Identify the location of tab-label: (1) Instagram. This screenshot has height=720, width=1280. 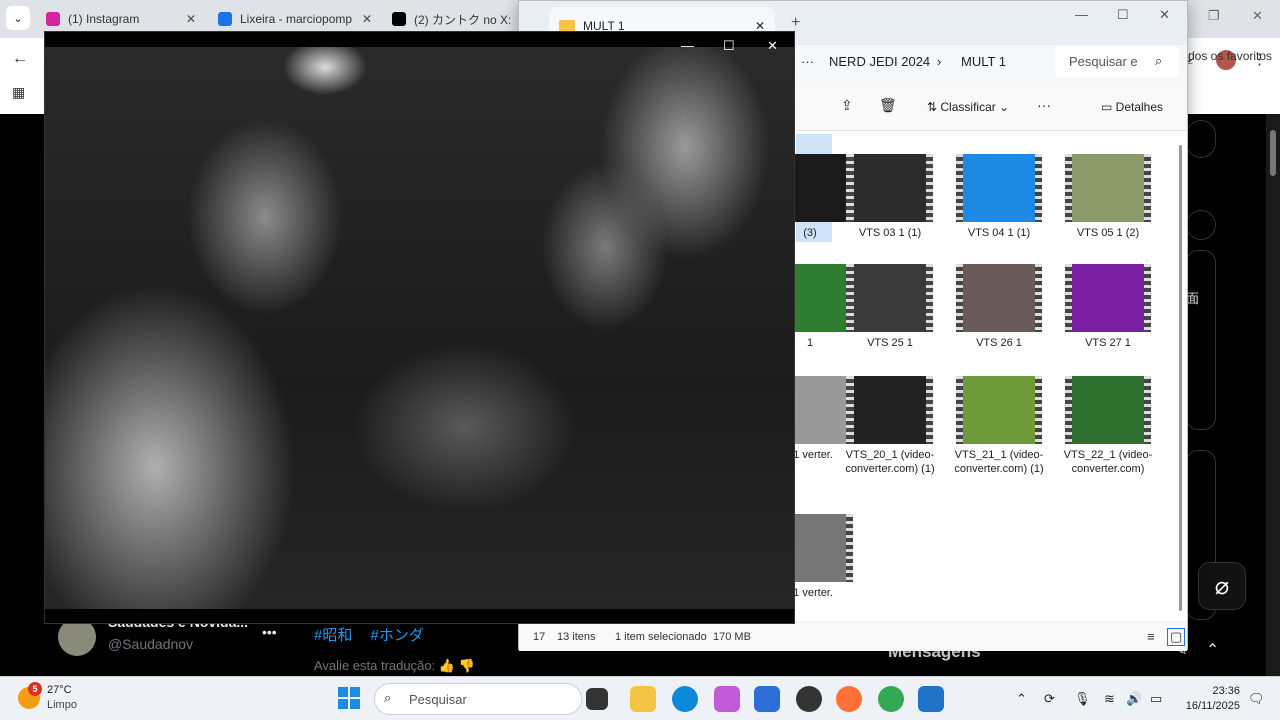
(104, 19).